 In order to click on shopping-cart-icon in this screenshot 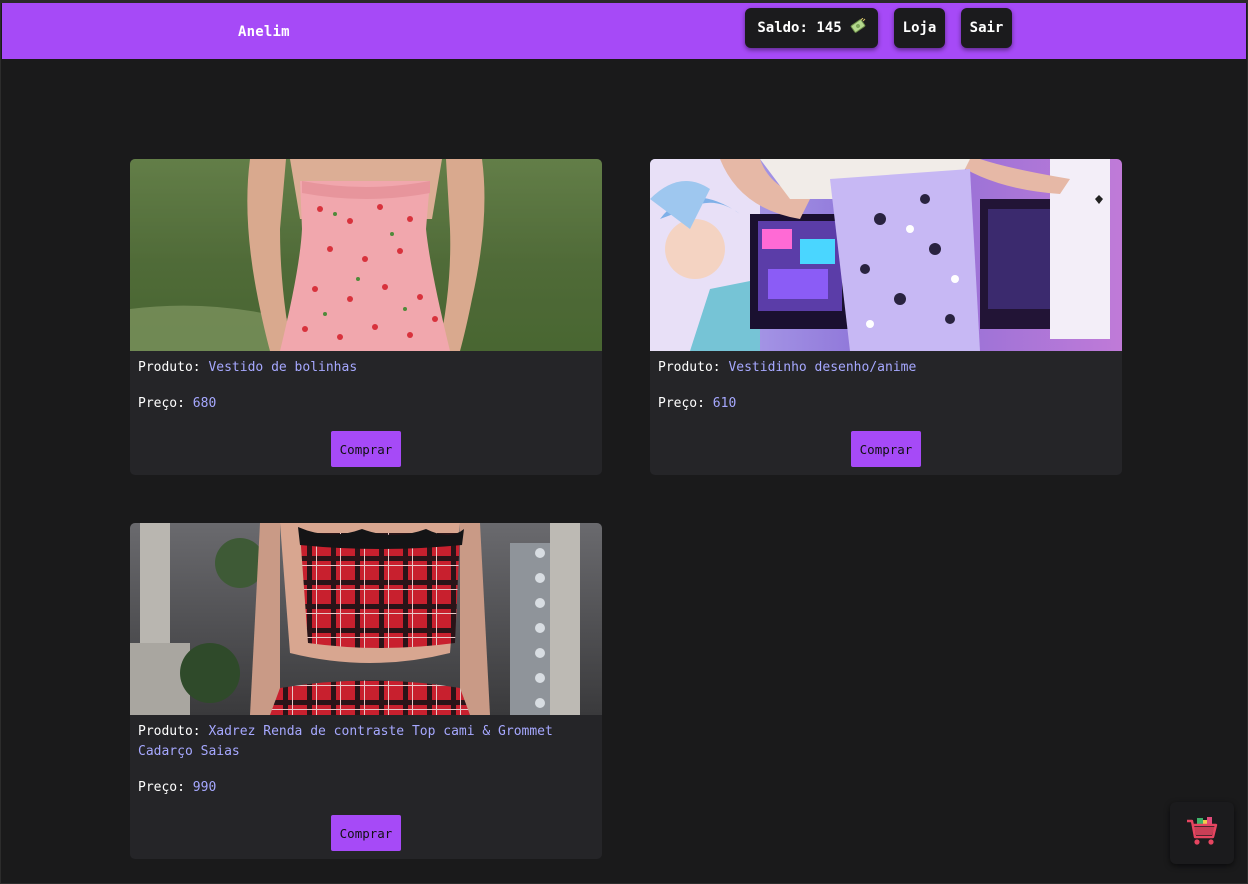, I will do `click(1202, 833)`.